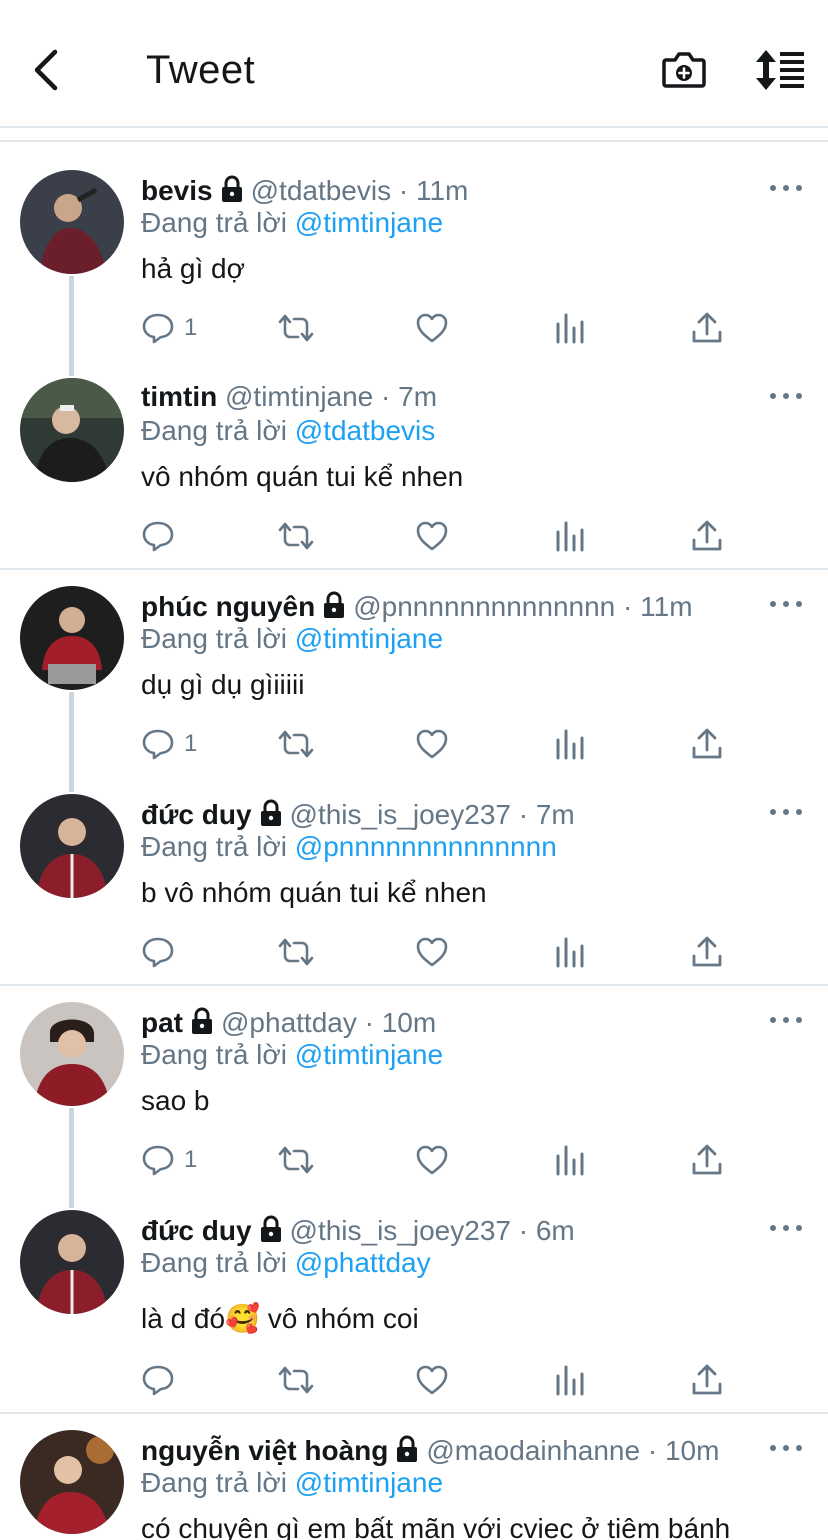 Image resolution: width=828 pixels, height=1540 pixels. Describe the element at coordinates (228, 606) in the screenshot. I see `display-name: phúc nguyên` at that location.